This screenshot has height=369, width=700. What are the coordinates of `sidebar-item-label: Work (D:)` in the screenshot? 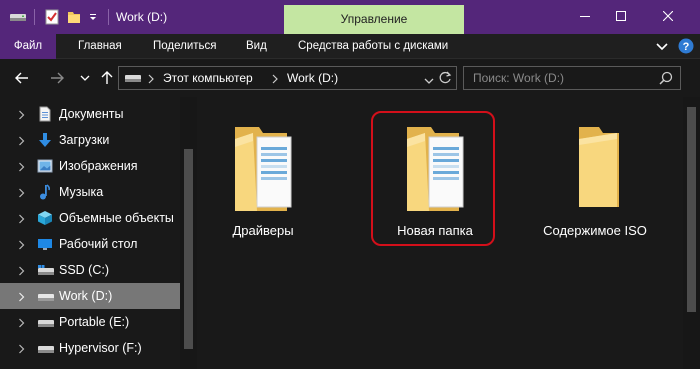 It's located at (86, 296).